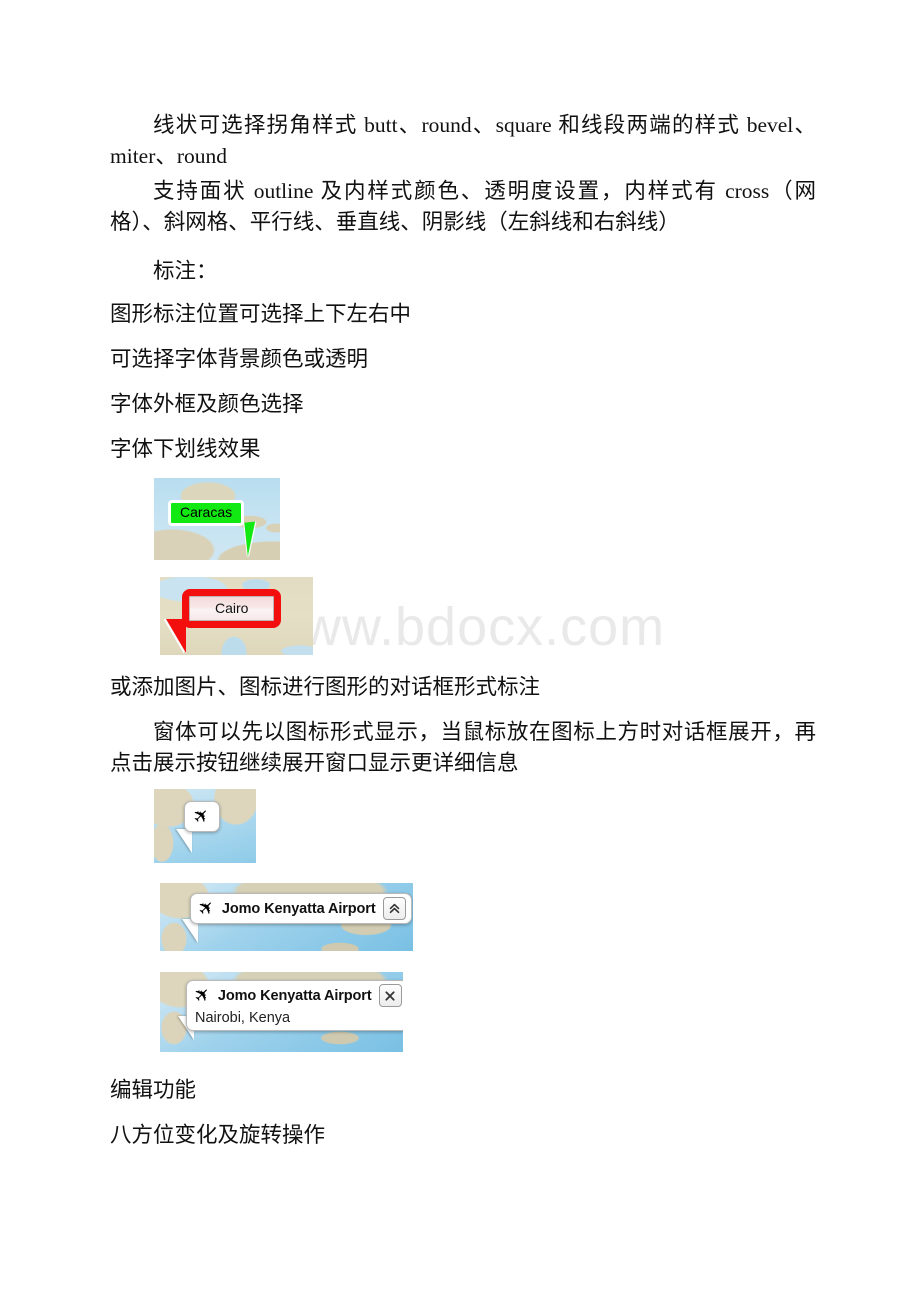  Describe the element at coordinates (218, 1135) in the screenshot. I see `paragraph-eight-direction: 八方位变化及旋转操作` at that location.